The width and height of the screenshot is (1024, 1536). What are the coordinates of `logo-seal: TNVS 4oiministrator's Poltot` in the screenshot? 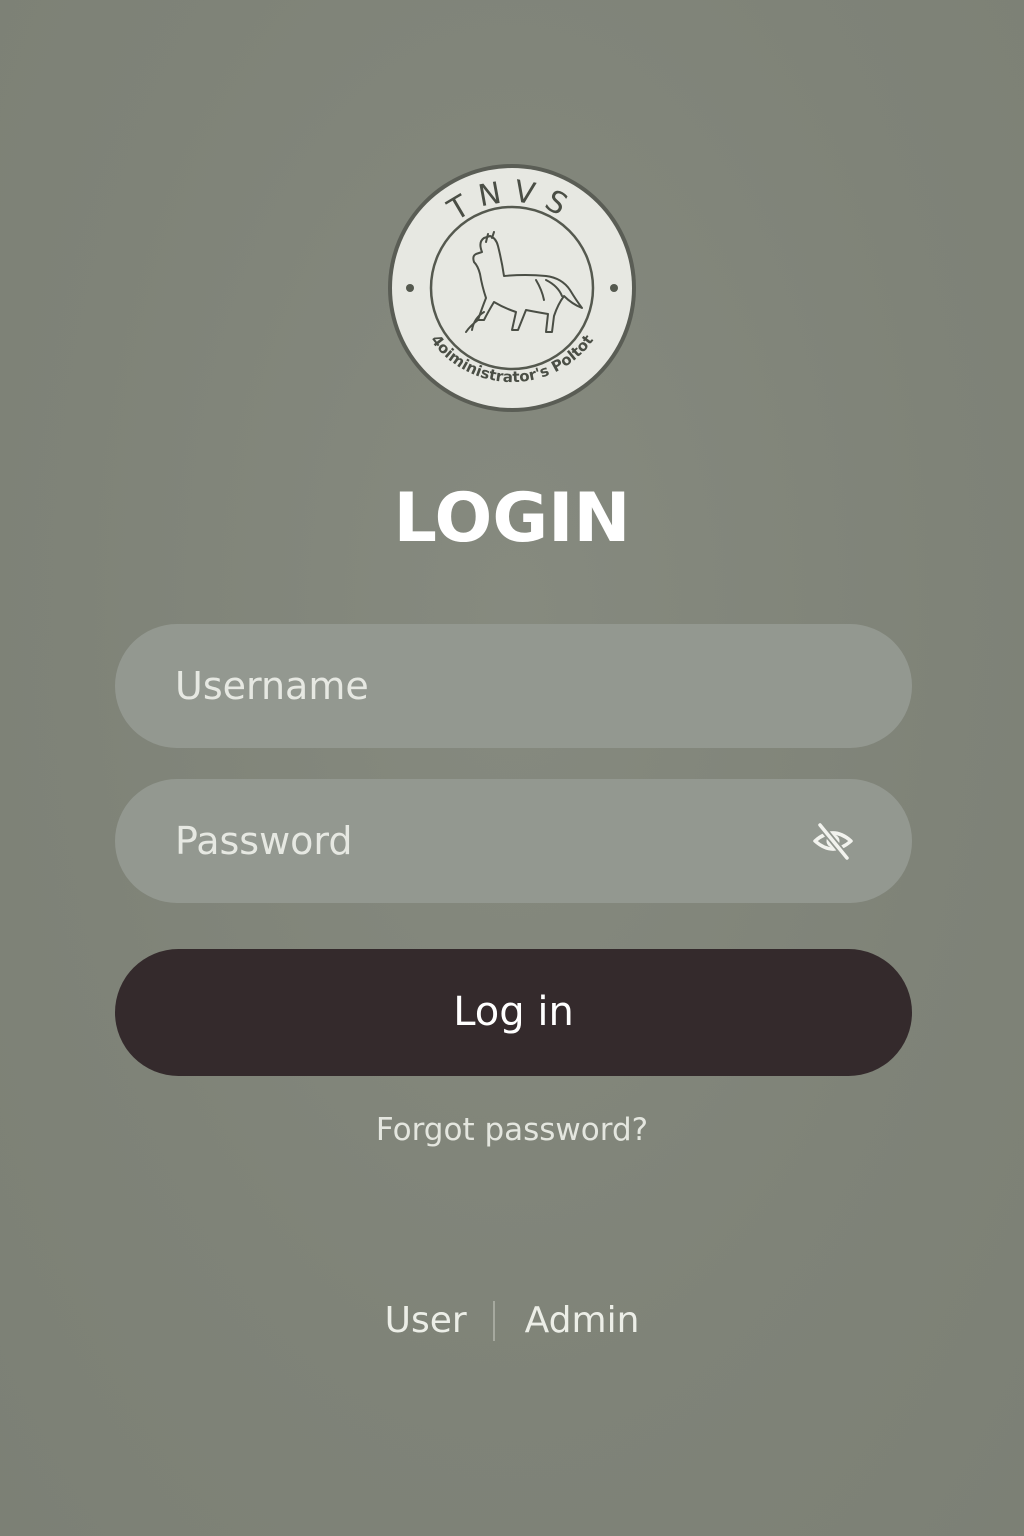 It's located at (512, 288).